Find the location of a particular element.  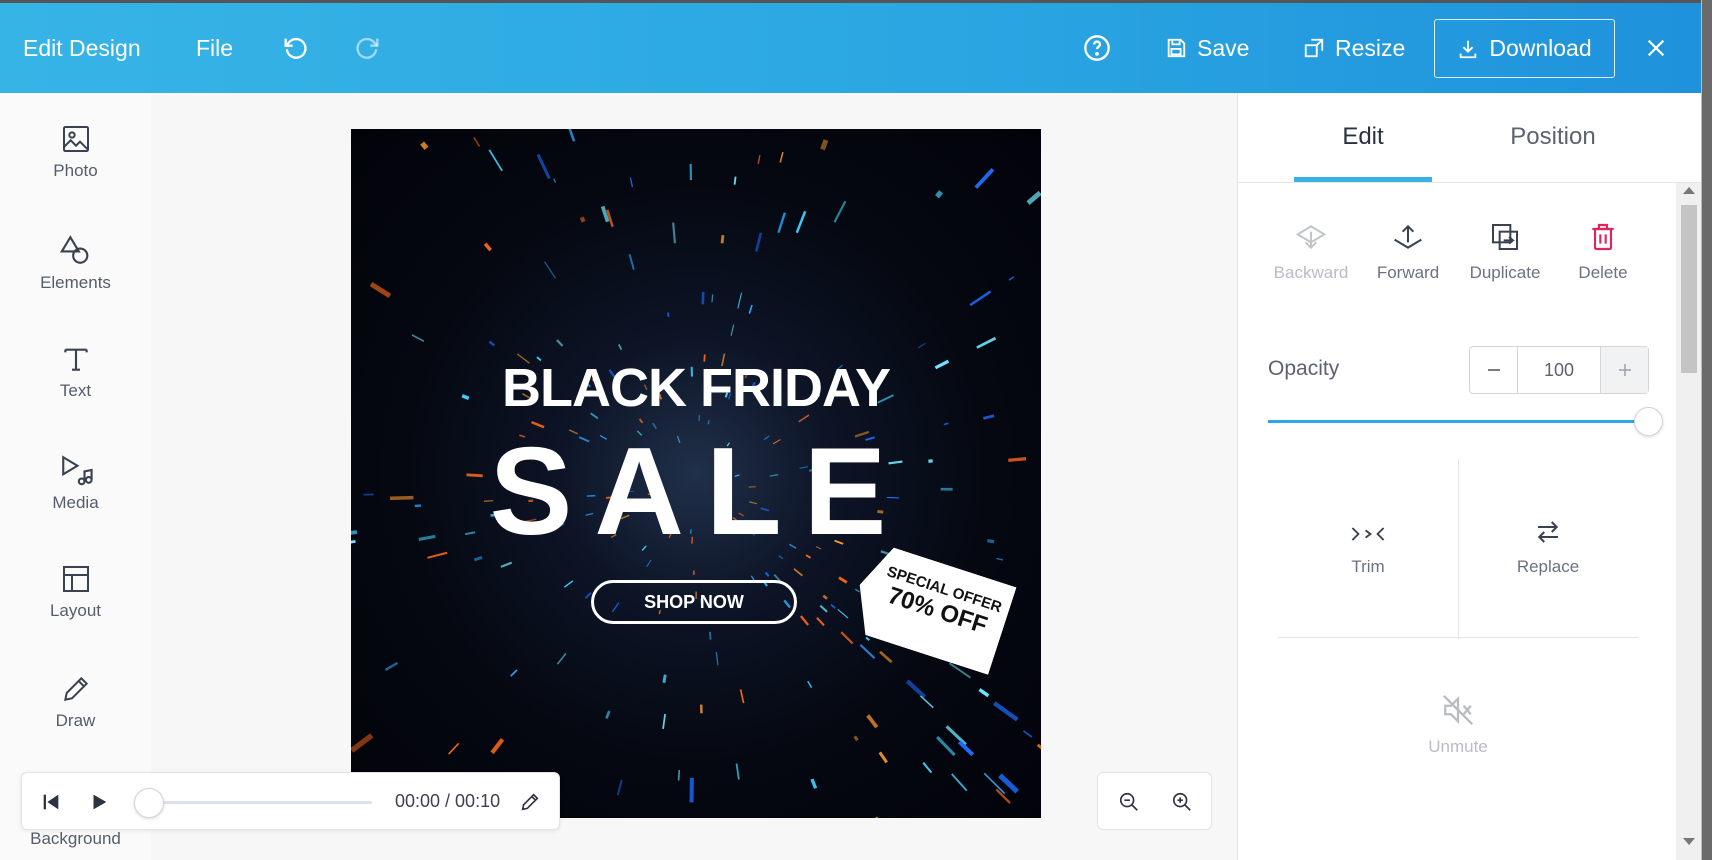

opacity-stepper: 100 is located at coordinates (1559, 370).